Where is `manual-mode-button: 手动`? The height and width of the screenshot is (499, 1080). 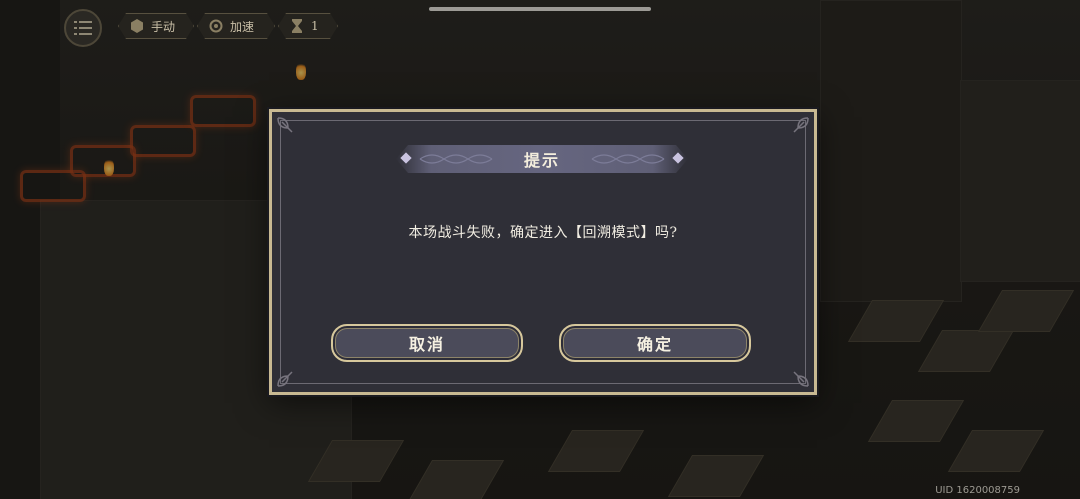 manual-mode-button: 手动 is located at coordinates (156, 26).